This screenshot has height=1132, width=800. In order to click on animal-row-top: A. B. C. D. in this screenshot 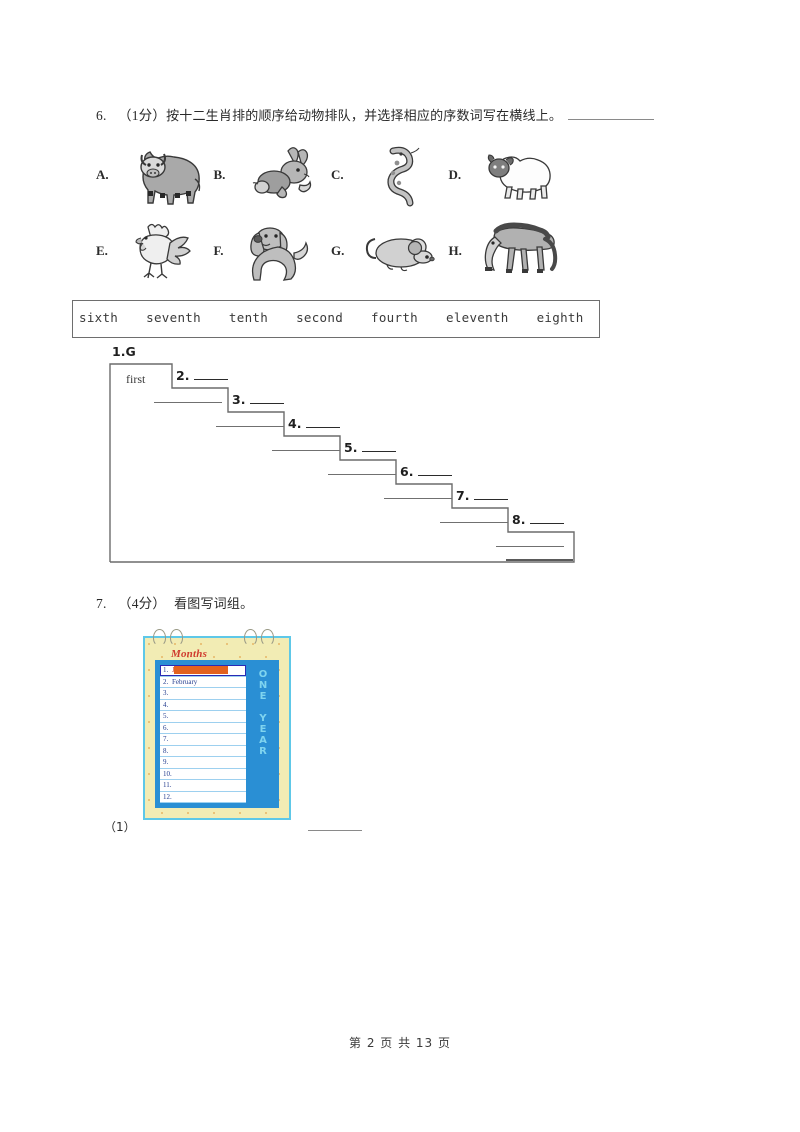, I will do `click(331, 175)`.